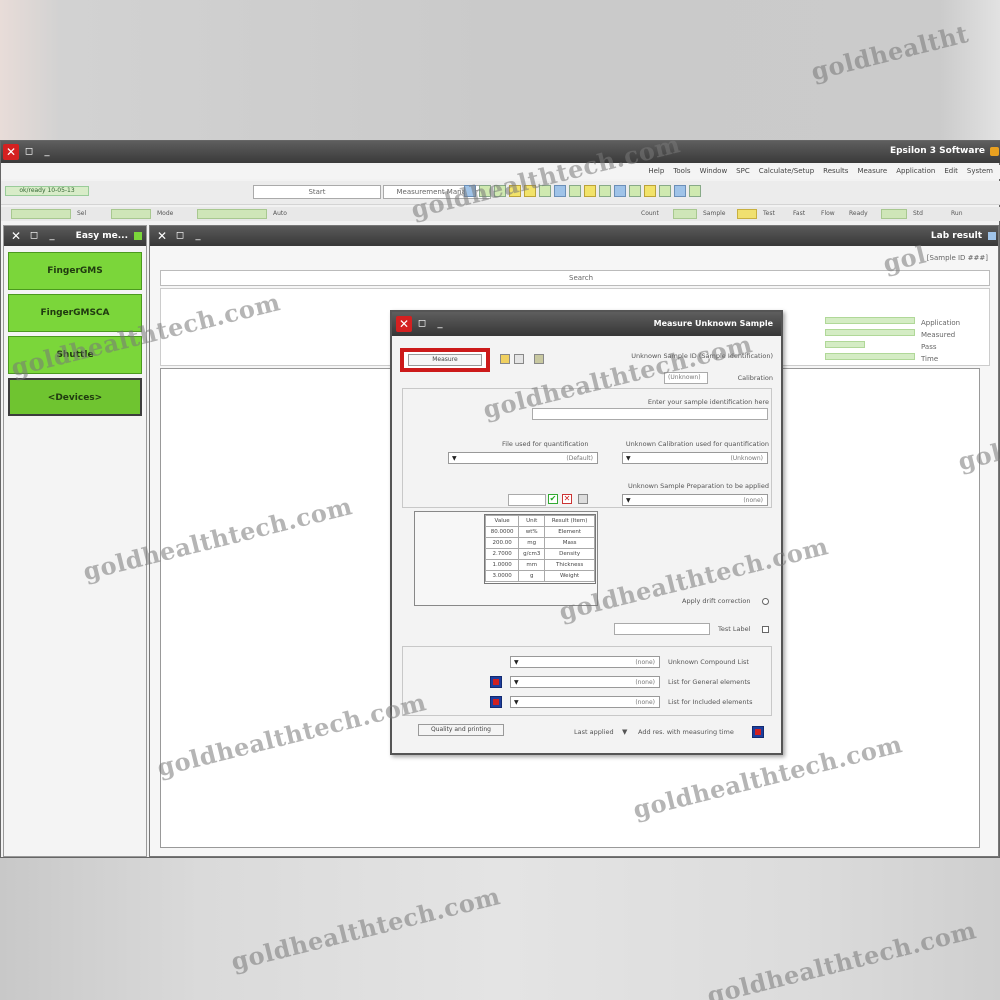 The width and height of the screenshot is (1000, 1000). Describe the element at coordinates (930, 359) in the screenshot. I see `field-label: Time` at that location.